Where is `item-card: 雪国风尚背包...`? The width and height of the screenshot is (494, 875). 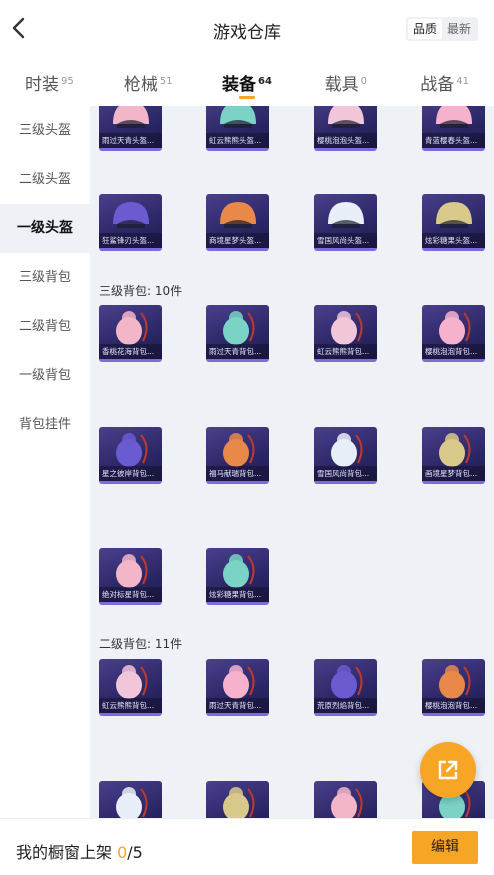 item-card: 雪国风尚背包... is located at coordinates (345, 455).